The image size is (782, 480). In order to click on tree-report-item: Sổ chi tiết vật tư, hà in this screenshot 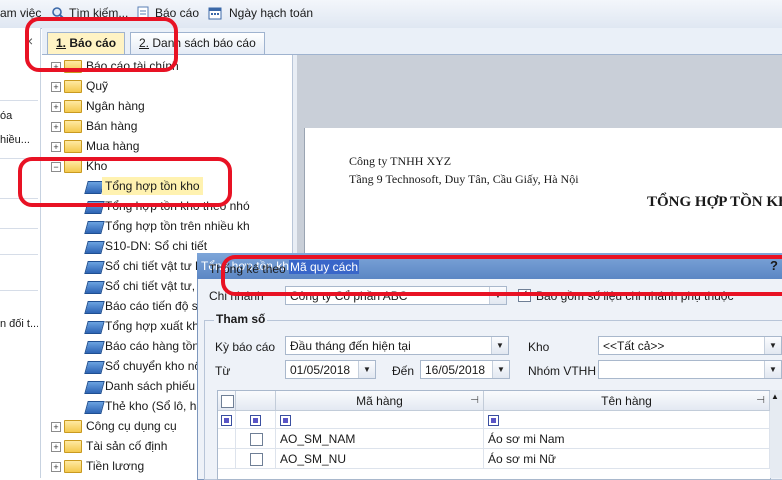, I will do `click(158, 286)`.